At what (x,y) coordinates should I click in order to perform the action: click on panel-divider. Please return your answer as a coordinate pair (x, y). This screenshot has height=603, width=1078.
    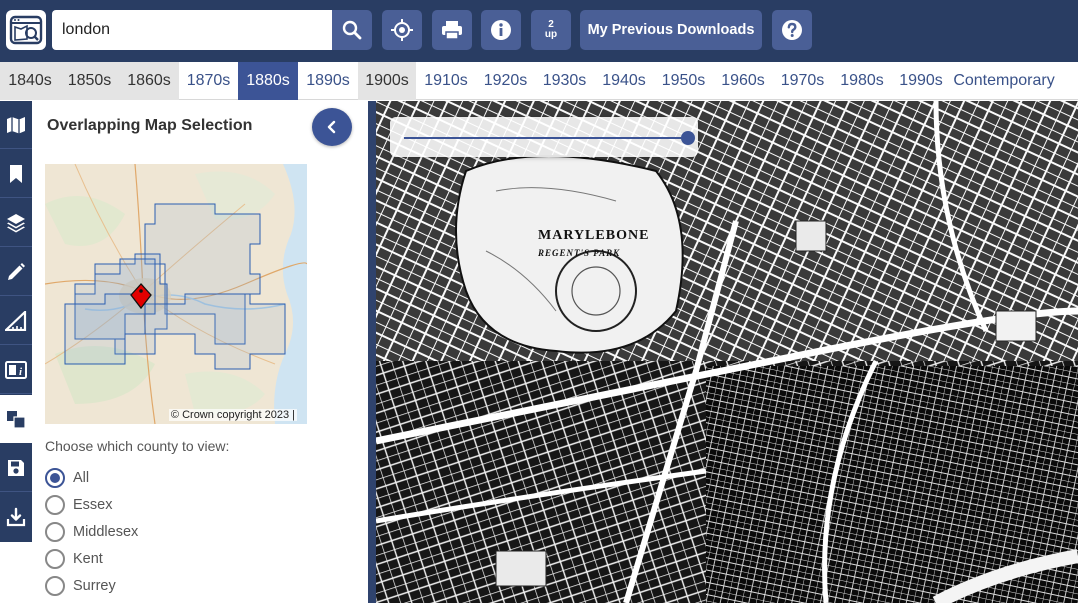
    Looking at the image, I should click on (372, 352).